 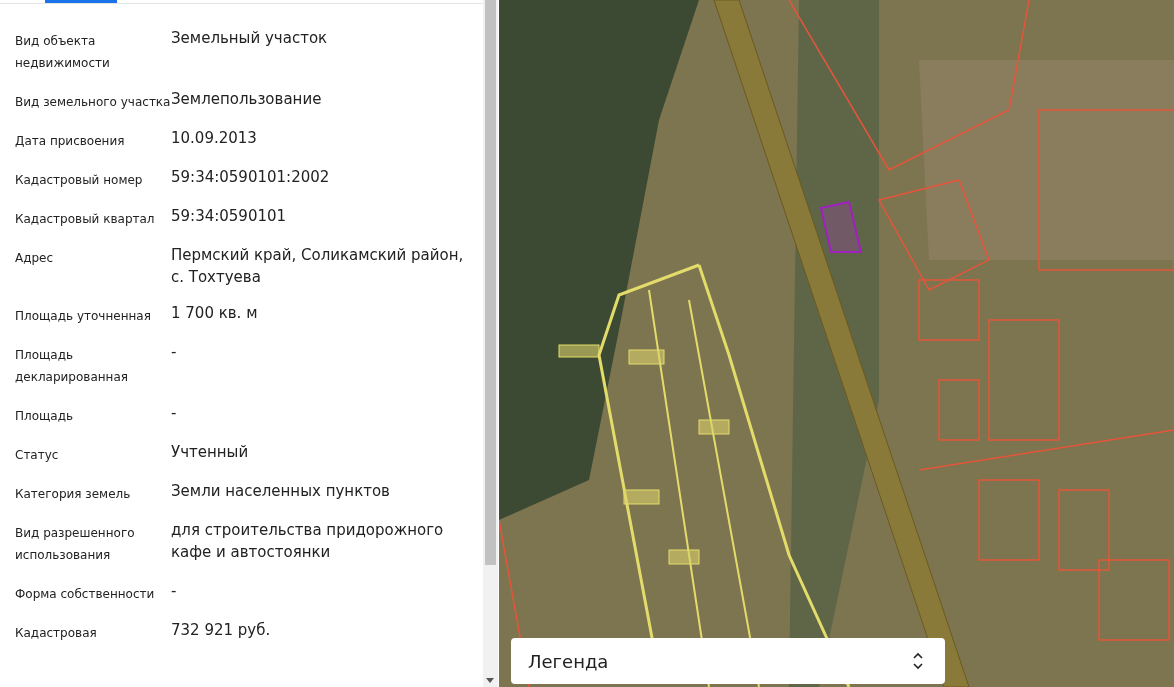 What do you see at coordinates (229, 216) in the screenshot?
I see `property-value: 59:34:0590101` at bounding box center [229, 216].